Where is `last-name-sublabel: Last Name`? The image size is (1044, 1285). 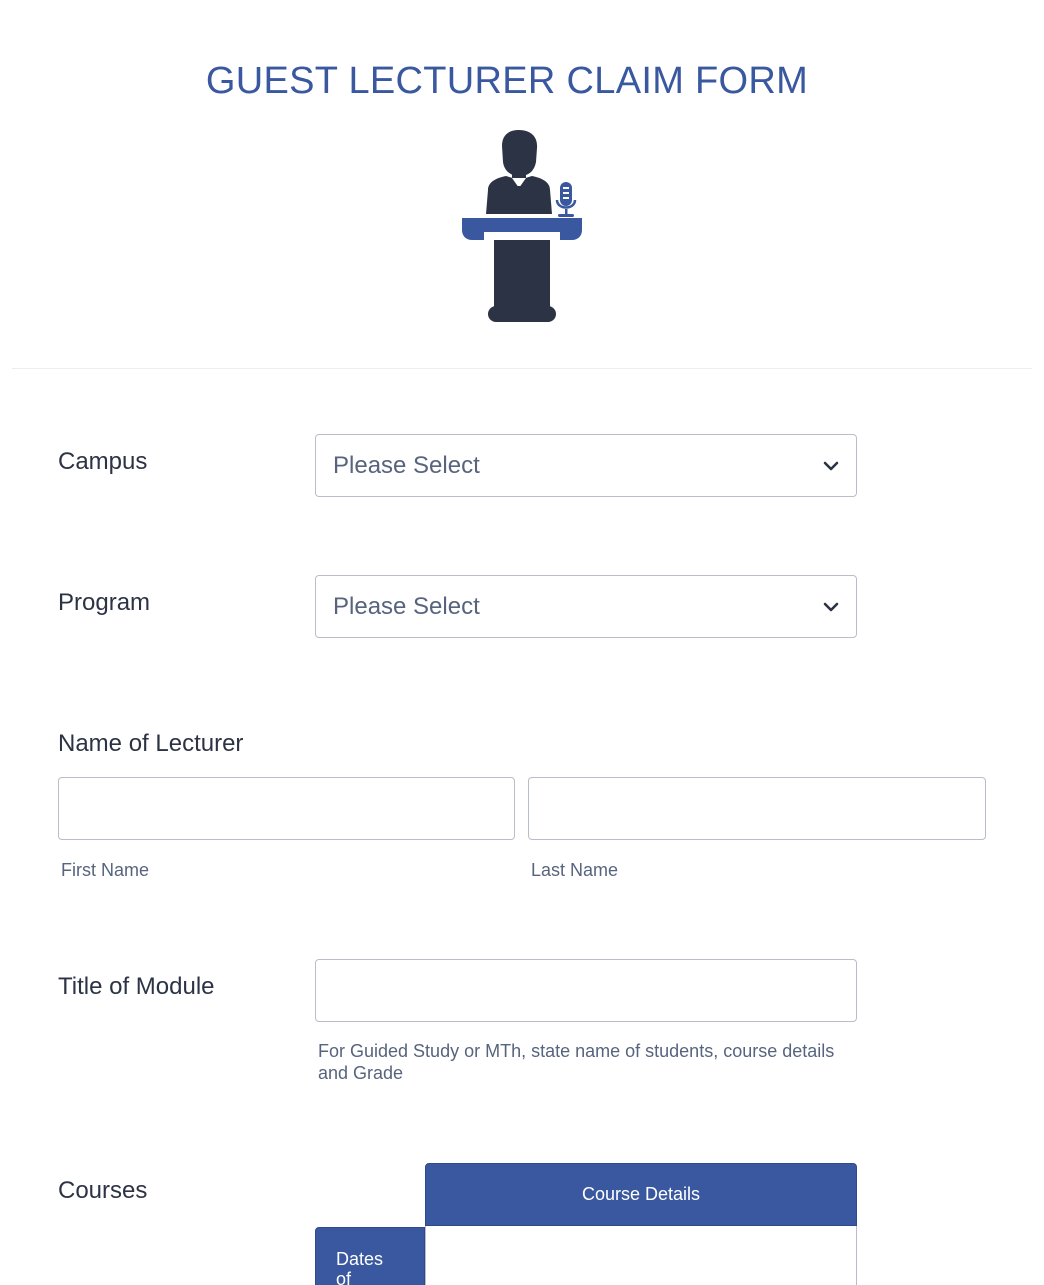
last-name-sublabel: Last Name is located at coordinates (575, 870).